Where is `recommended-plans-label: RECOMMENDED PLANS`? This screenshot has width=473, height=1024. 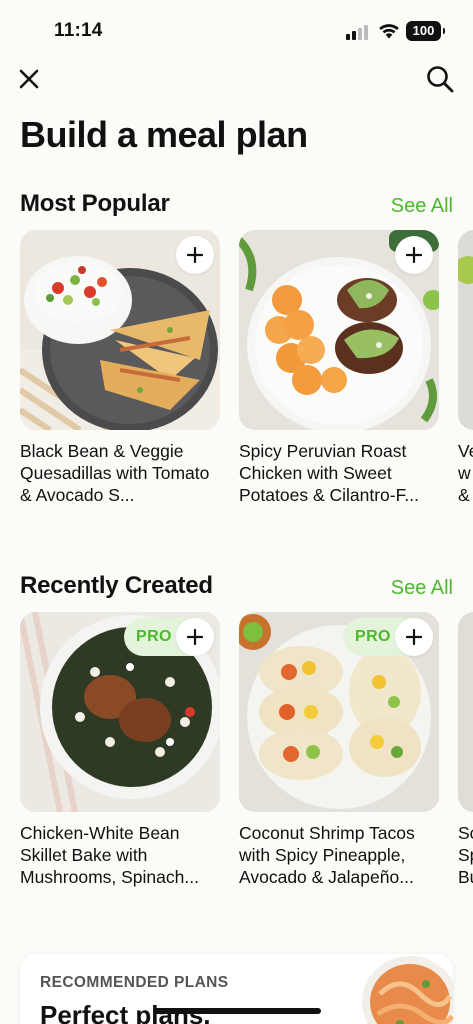 recommended-plans-label: RECOMMENDED PLANS is located at coordinates (134, 982).